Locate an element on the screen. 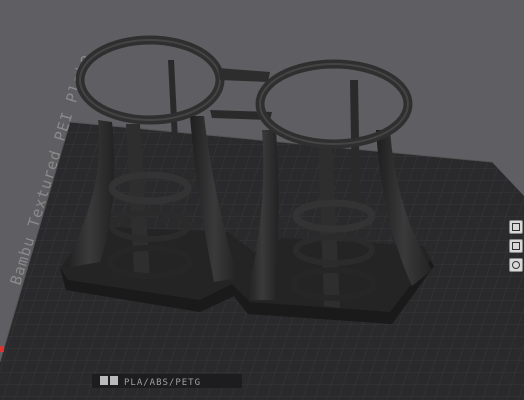  view-front-icon is located at coordinates (516, 227).